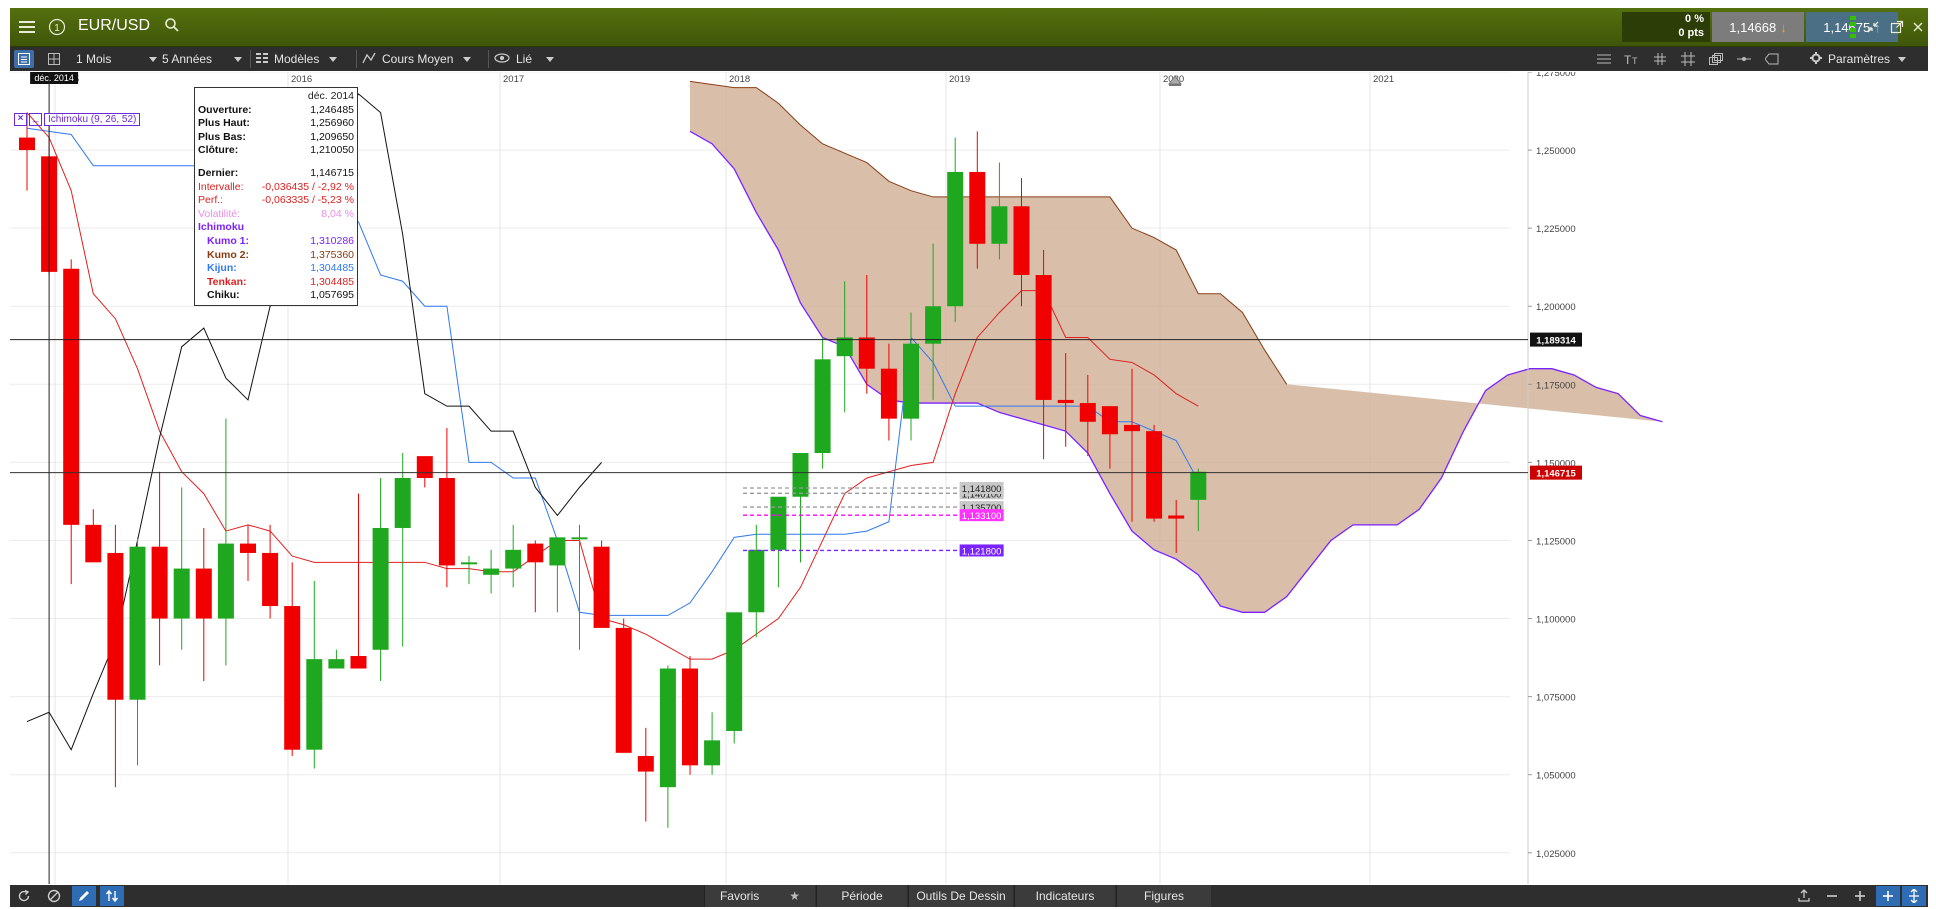  I want to click on last-price-badge: 1,146715, so click(1556, 474).